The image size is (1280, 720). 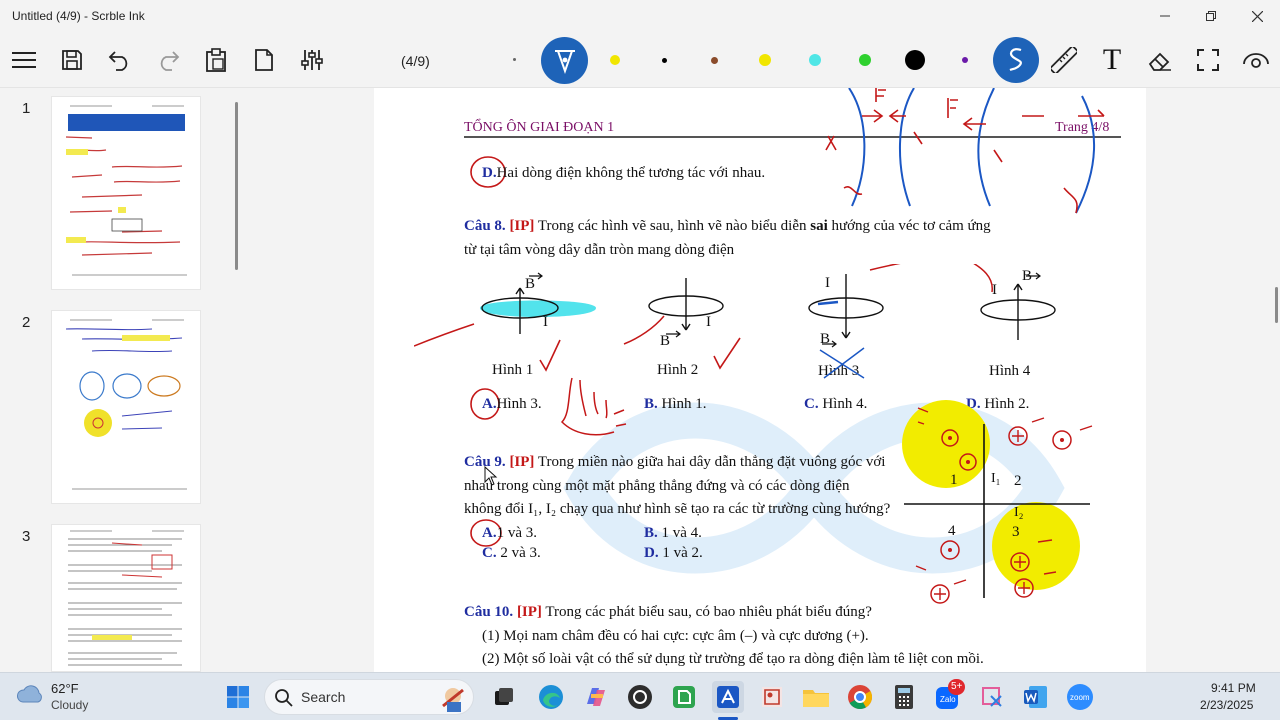 What do you see at coordinates (1019, 512) in the screenshot?
I see `q9-label-i2: I₂` at bounding box center [1019, 512].